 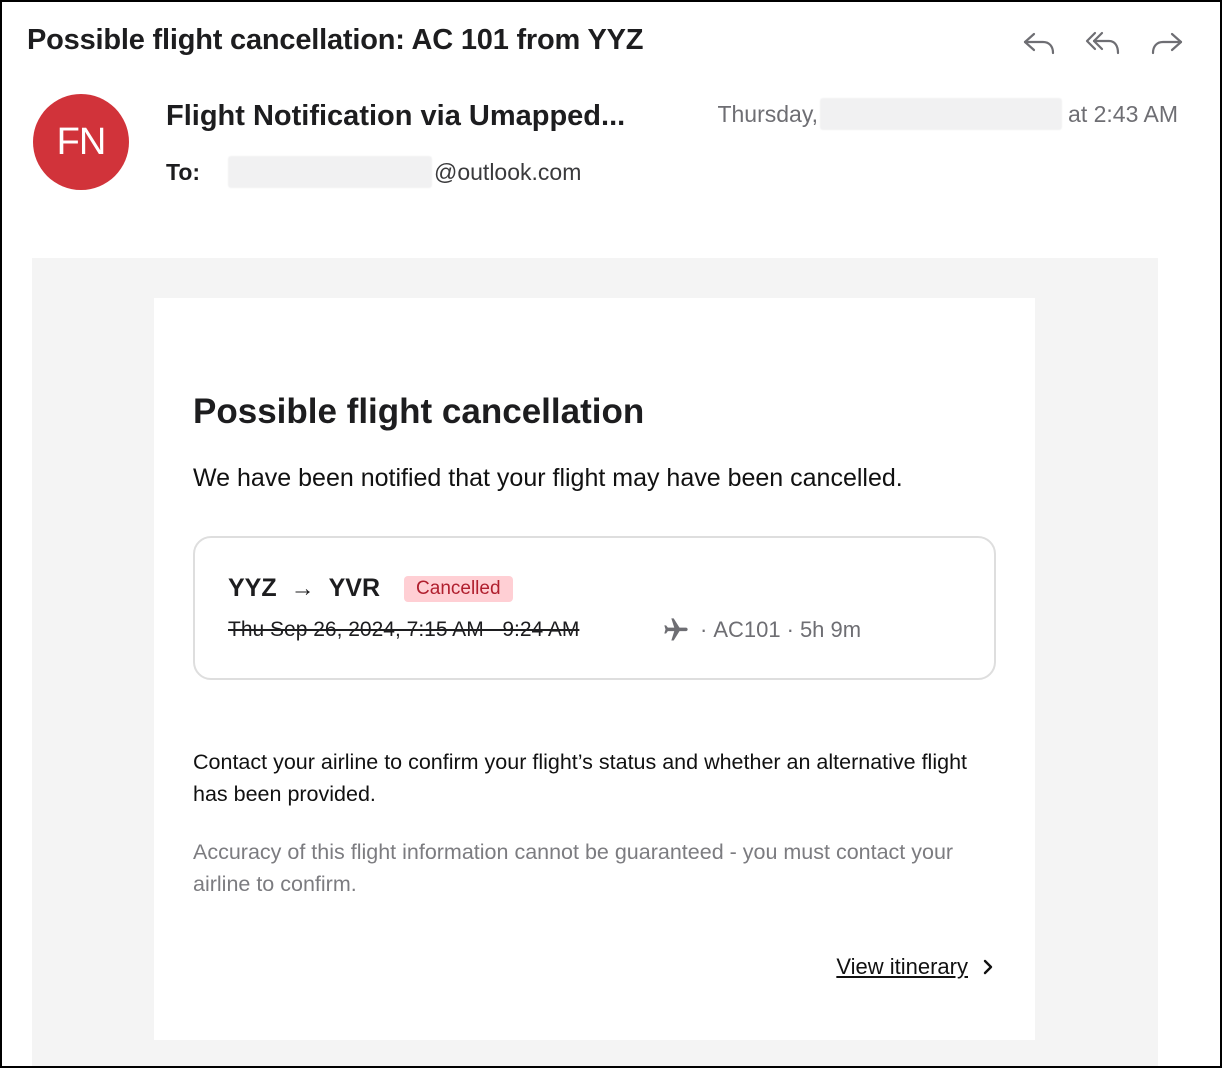 I want to click on sender-avatar: FN, so click(x=81, y=142).